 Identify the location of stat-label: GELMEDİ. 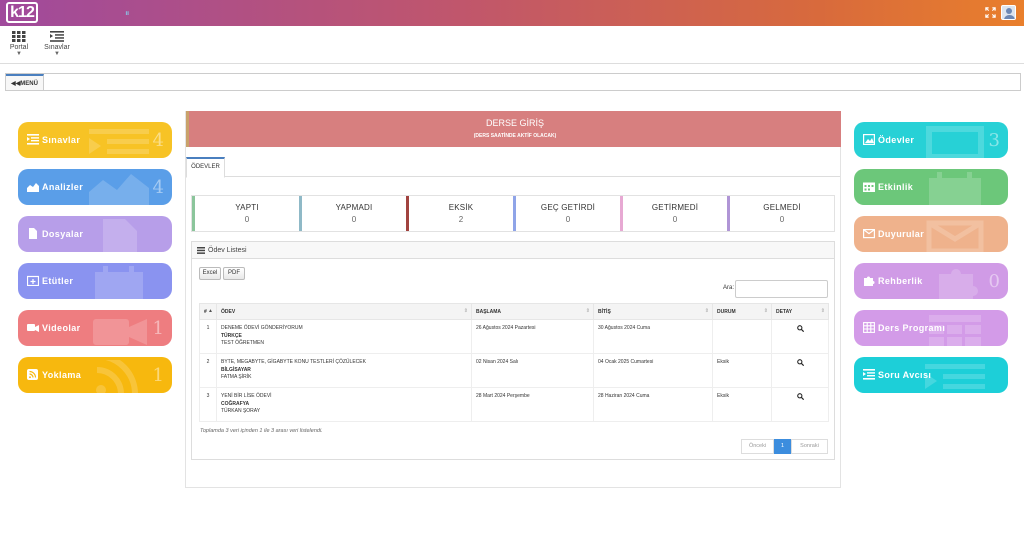
(782, 207).